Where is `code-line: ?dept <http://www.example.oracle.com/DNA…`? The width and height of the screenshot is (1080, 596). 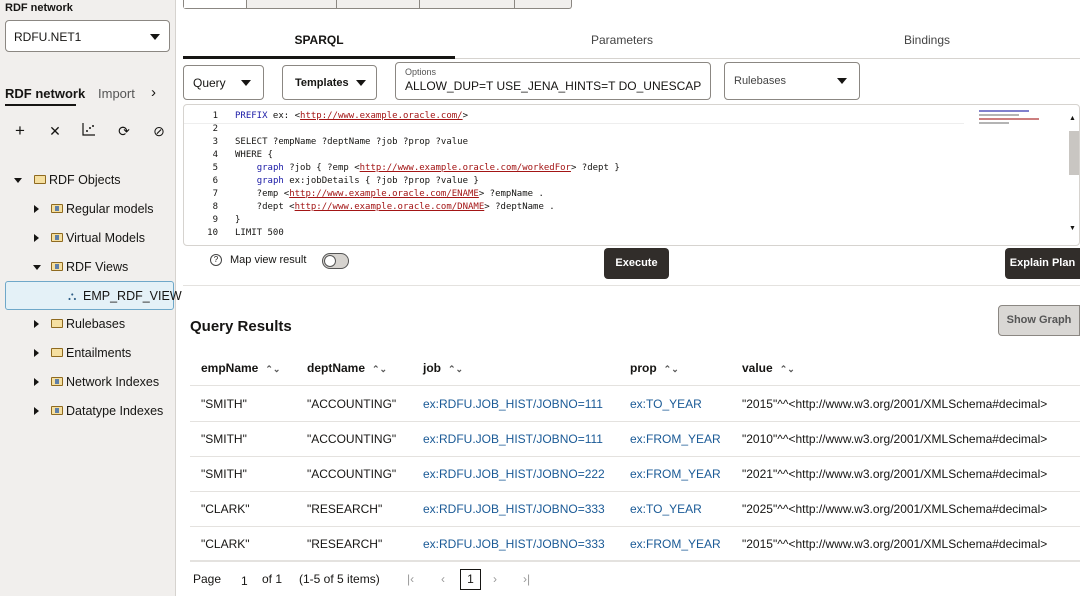 code-line: ?dept <http://www.example.oracle.com/DNA… is located at coordinates (395, 207).